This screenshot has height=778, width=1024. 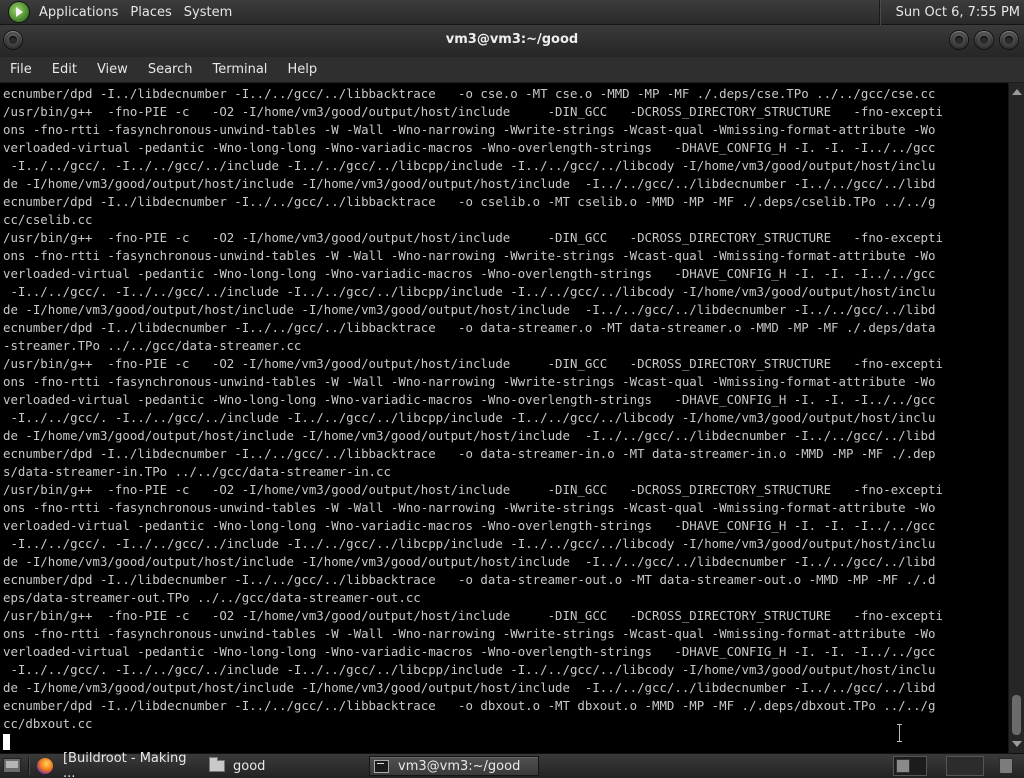 What do you see at coordinates (1016, 418) in the screenshot?
I see `vertical-scrollbar` at bounding box center [1016, 418].